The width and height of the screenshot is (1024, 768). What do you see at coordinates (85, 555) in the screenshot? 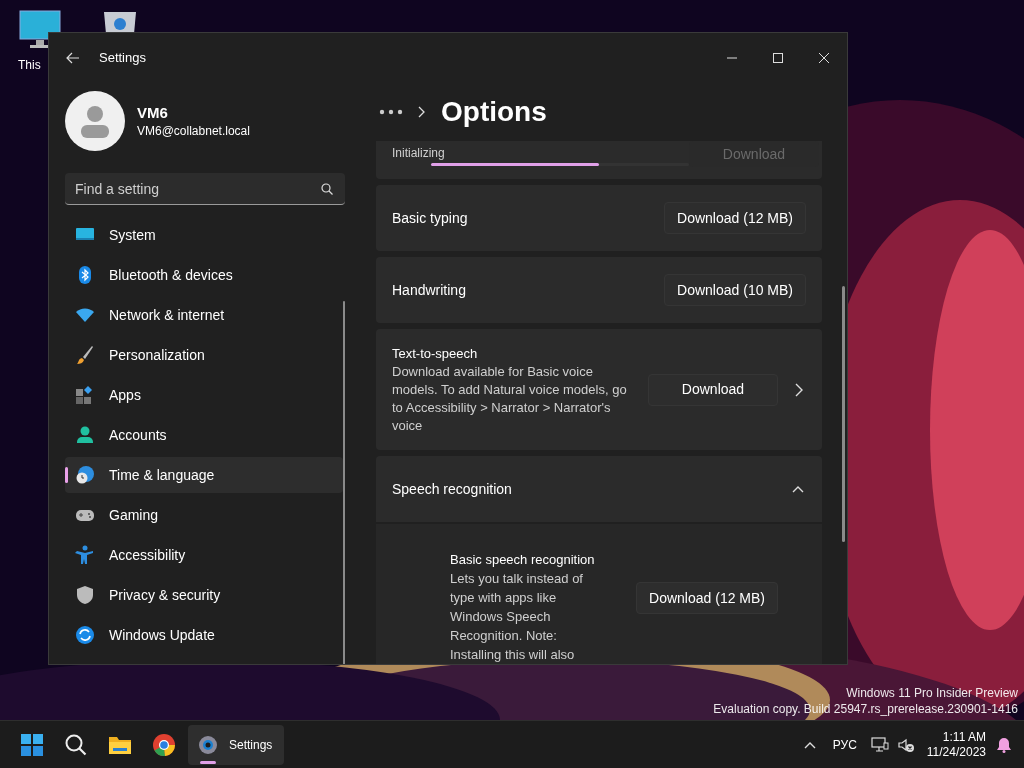
I see `accessibility-icon` at bounding box center [85, 555].